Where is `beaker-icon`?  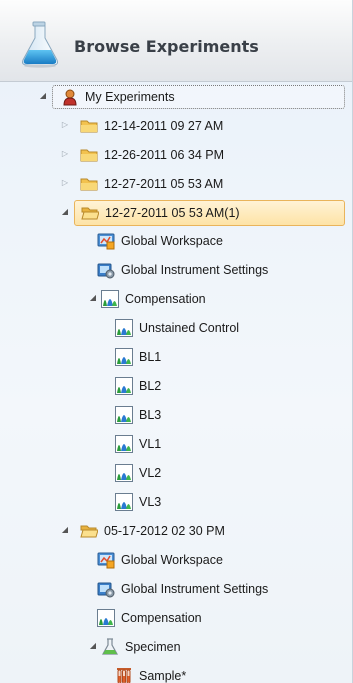 beaker-icon is located at coordinates (110, 646).